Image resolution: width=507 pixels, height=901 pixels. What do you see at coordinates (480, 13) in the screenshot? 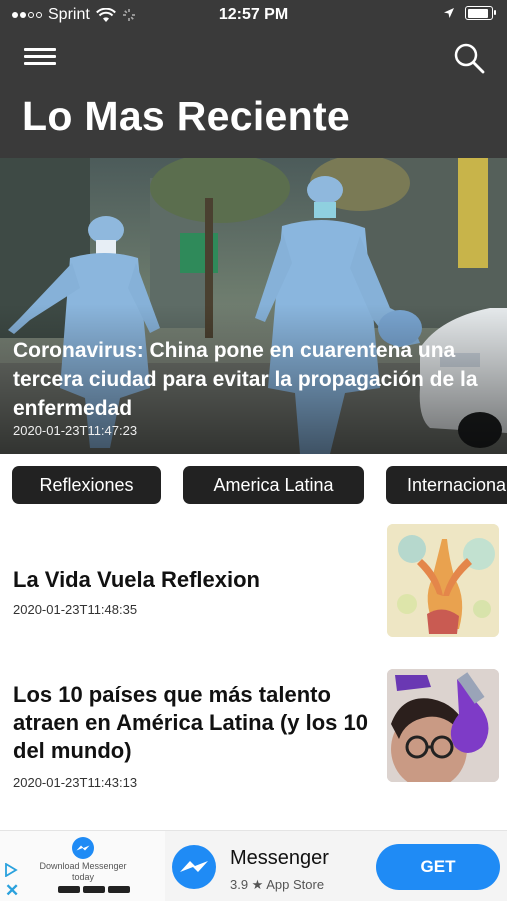
I see `battery-icon` at bounding box center [480, 13].